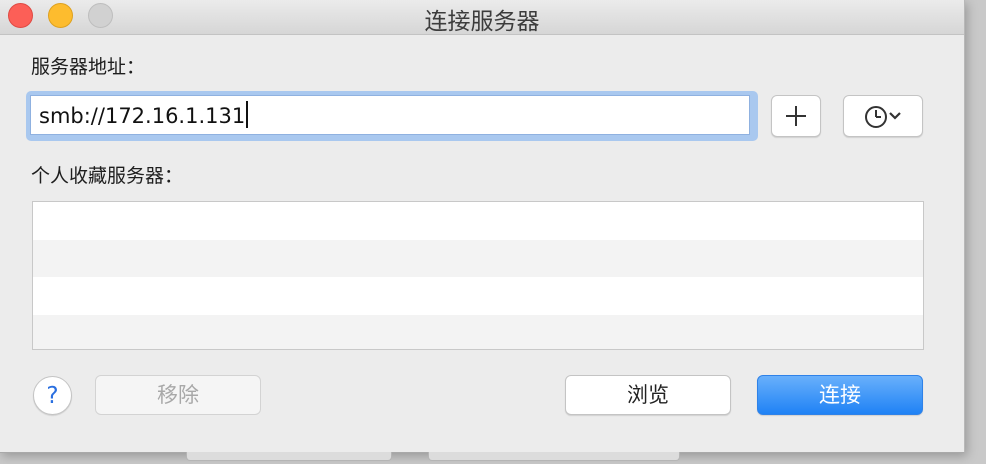  I want to click on chevron-down-icon, so click(895, 116).